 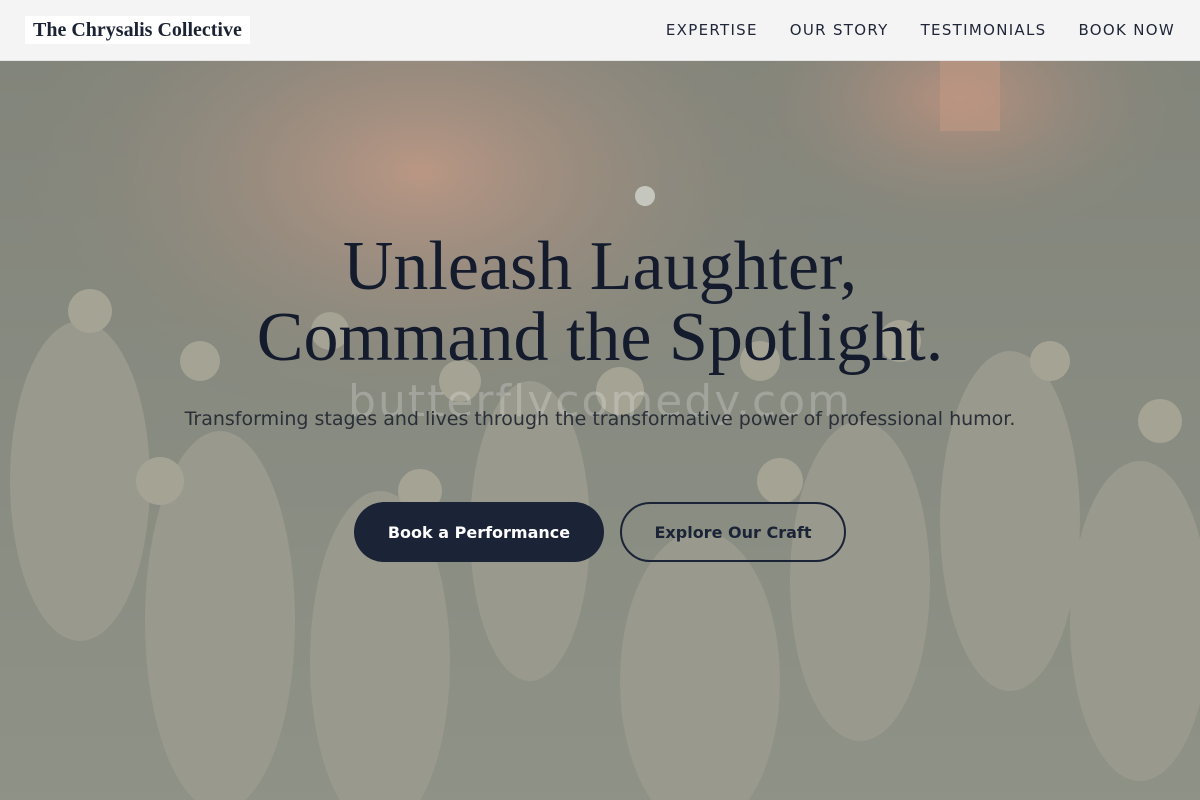 I want to click on nav-link-our-story: OUR STORY, so click(x=839, y=30).